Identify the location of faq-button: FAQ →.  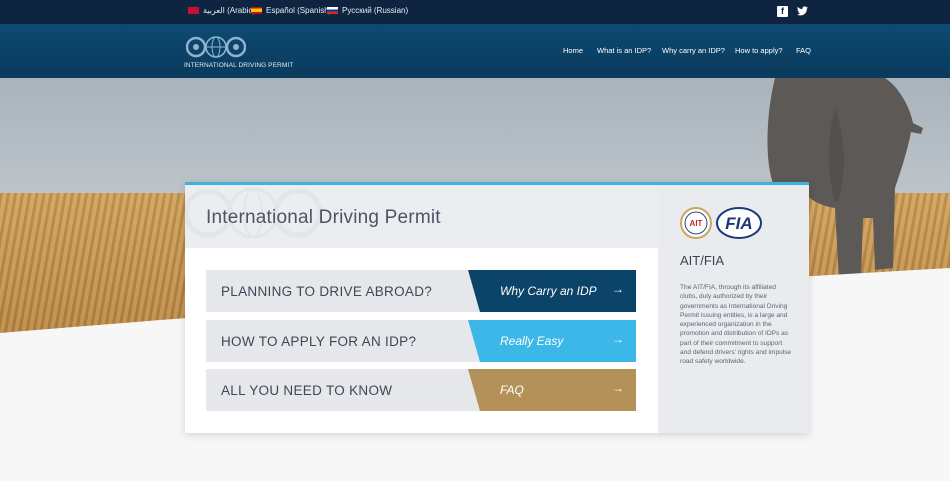
(552, 390).